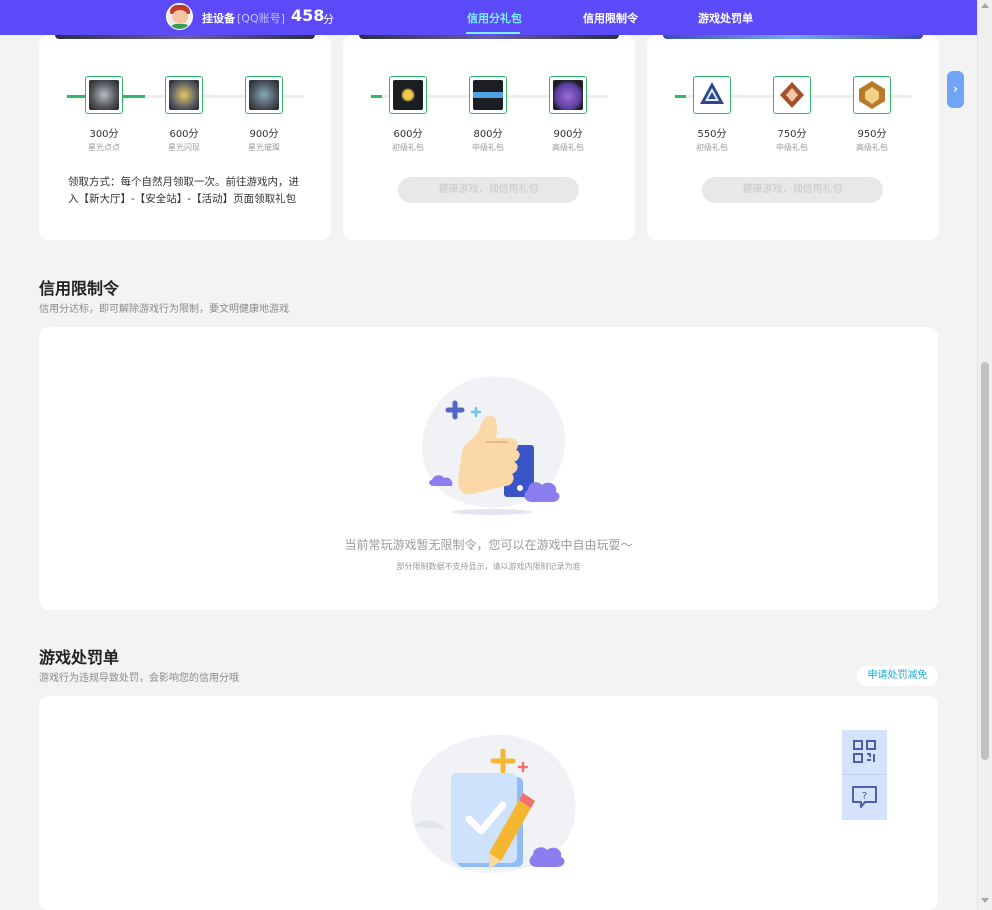  Describe the element at coordinates (864, 752) in the screenshot. I see `qr-code-icon` at that location.